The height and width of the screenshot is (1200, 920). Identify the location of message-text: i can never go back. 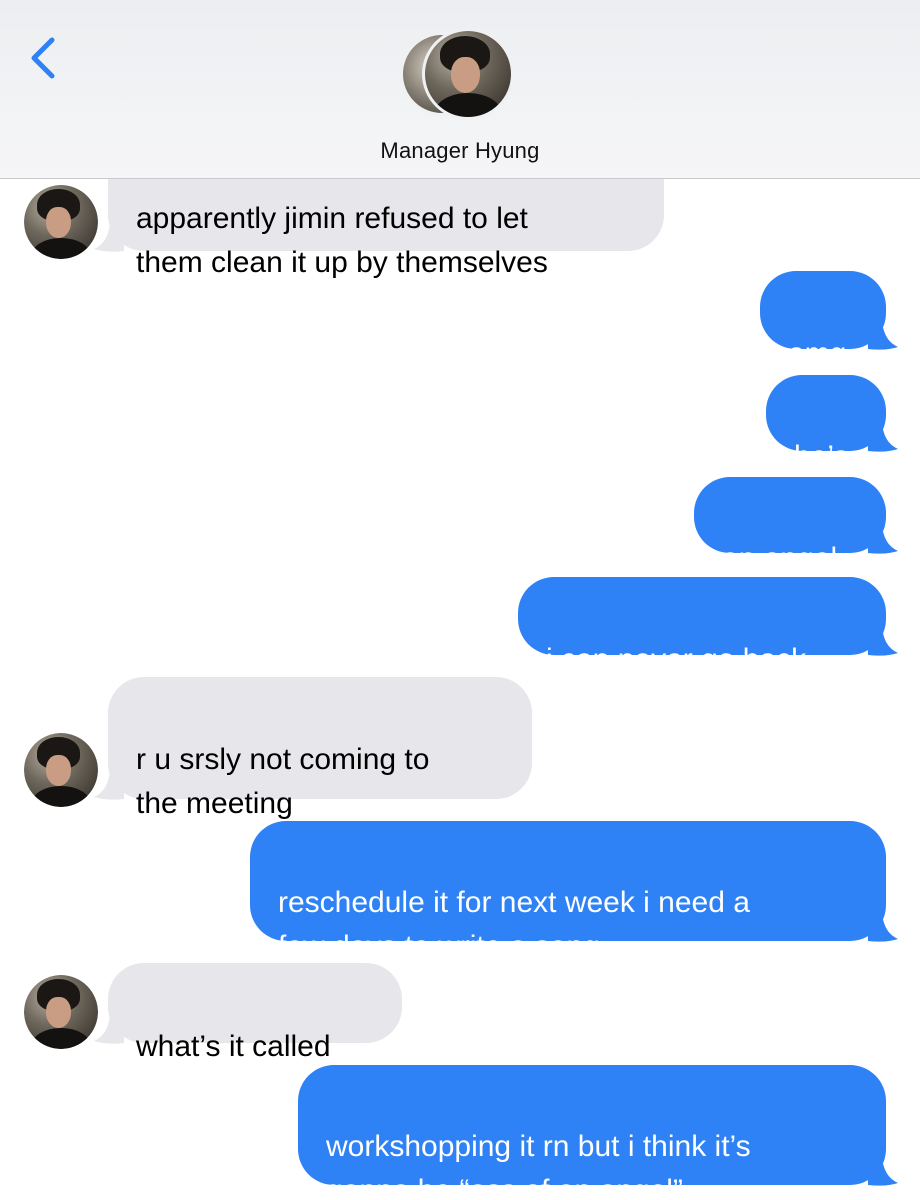
(676, 659).